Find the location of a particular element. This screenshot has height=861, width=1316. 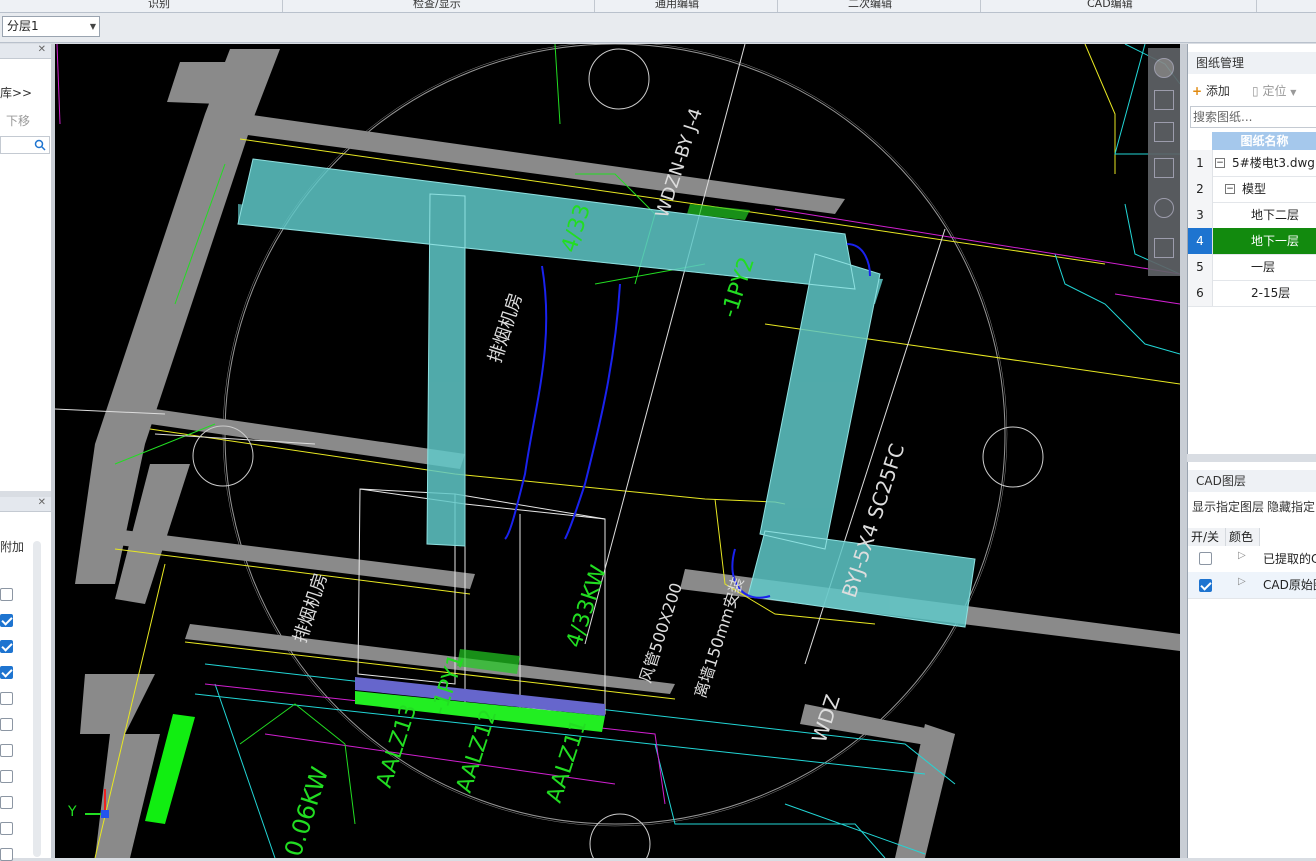

view-iso-icon is located at coordinates (1164, 168).